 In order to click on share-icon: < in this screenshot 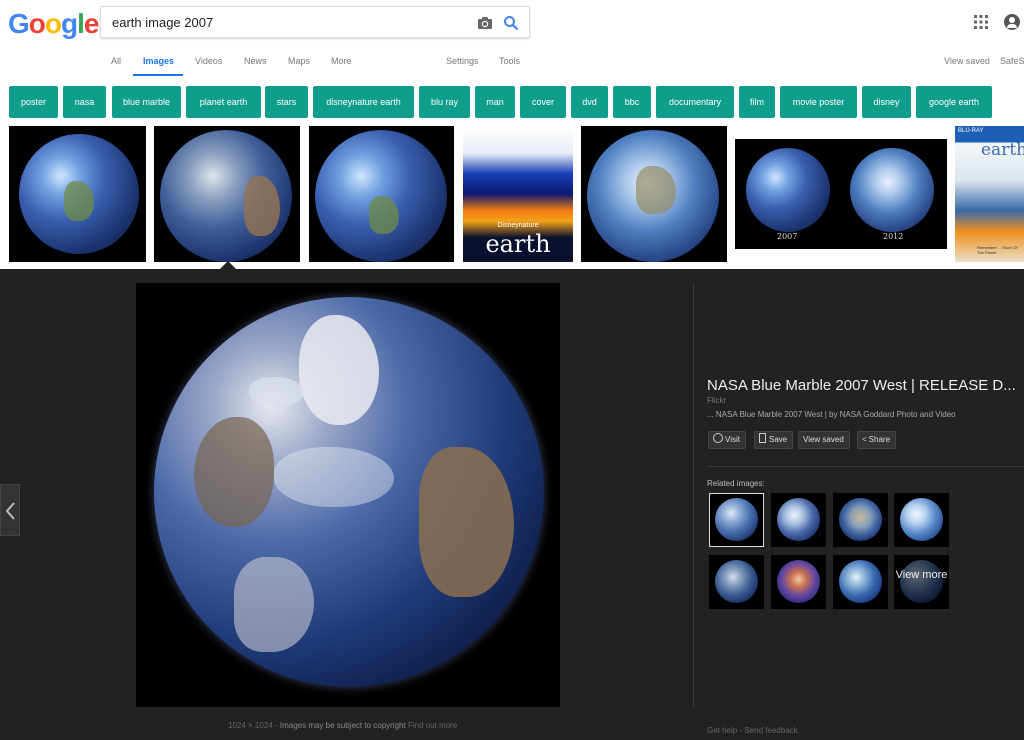, I will do `click(864, 439)`.